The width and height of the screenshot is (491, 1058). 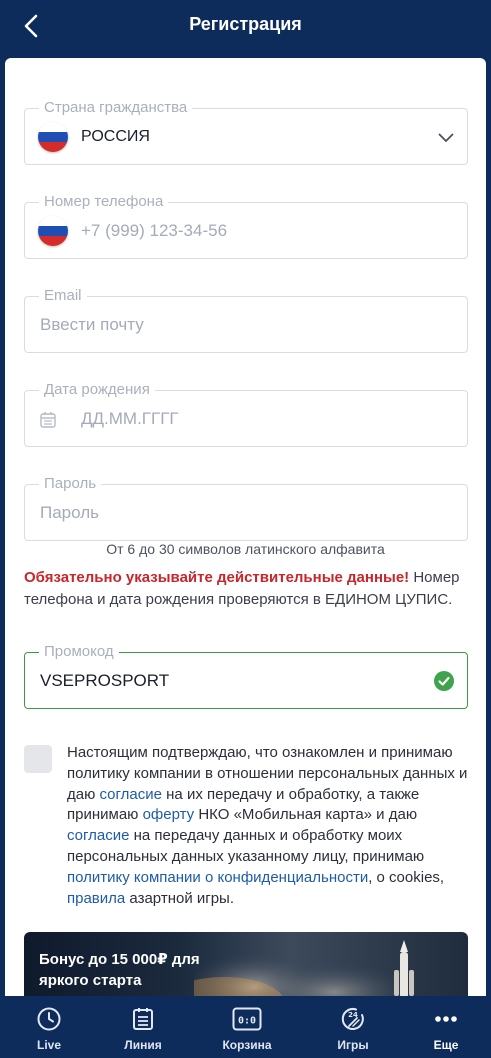 I want to click on password-placeholder: Пароль, so click(x=69, y=512).